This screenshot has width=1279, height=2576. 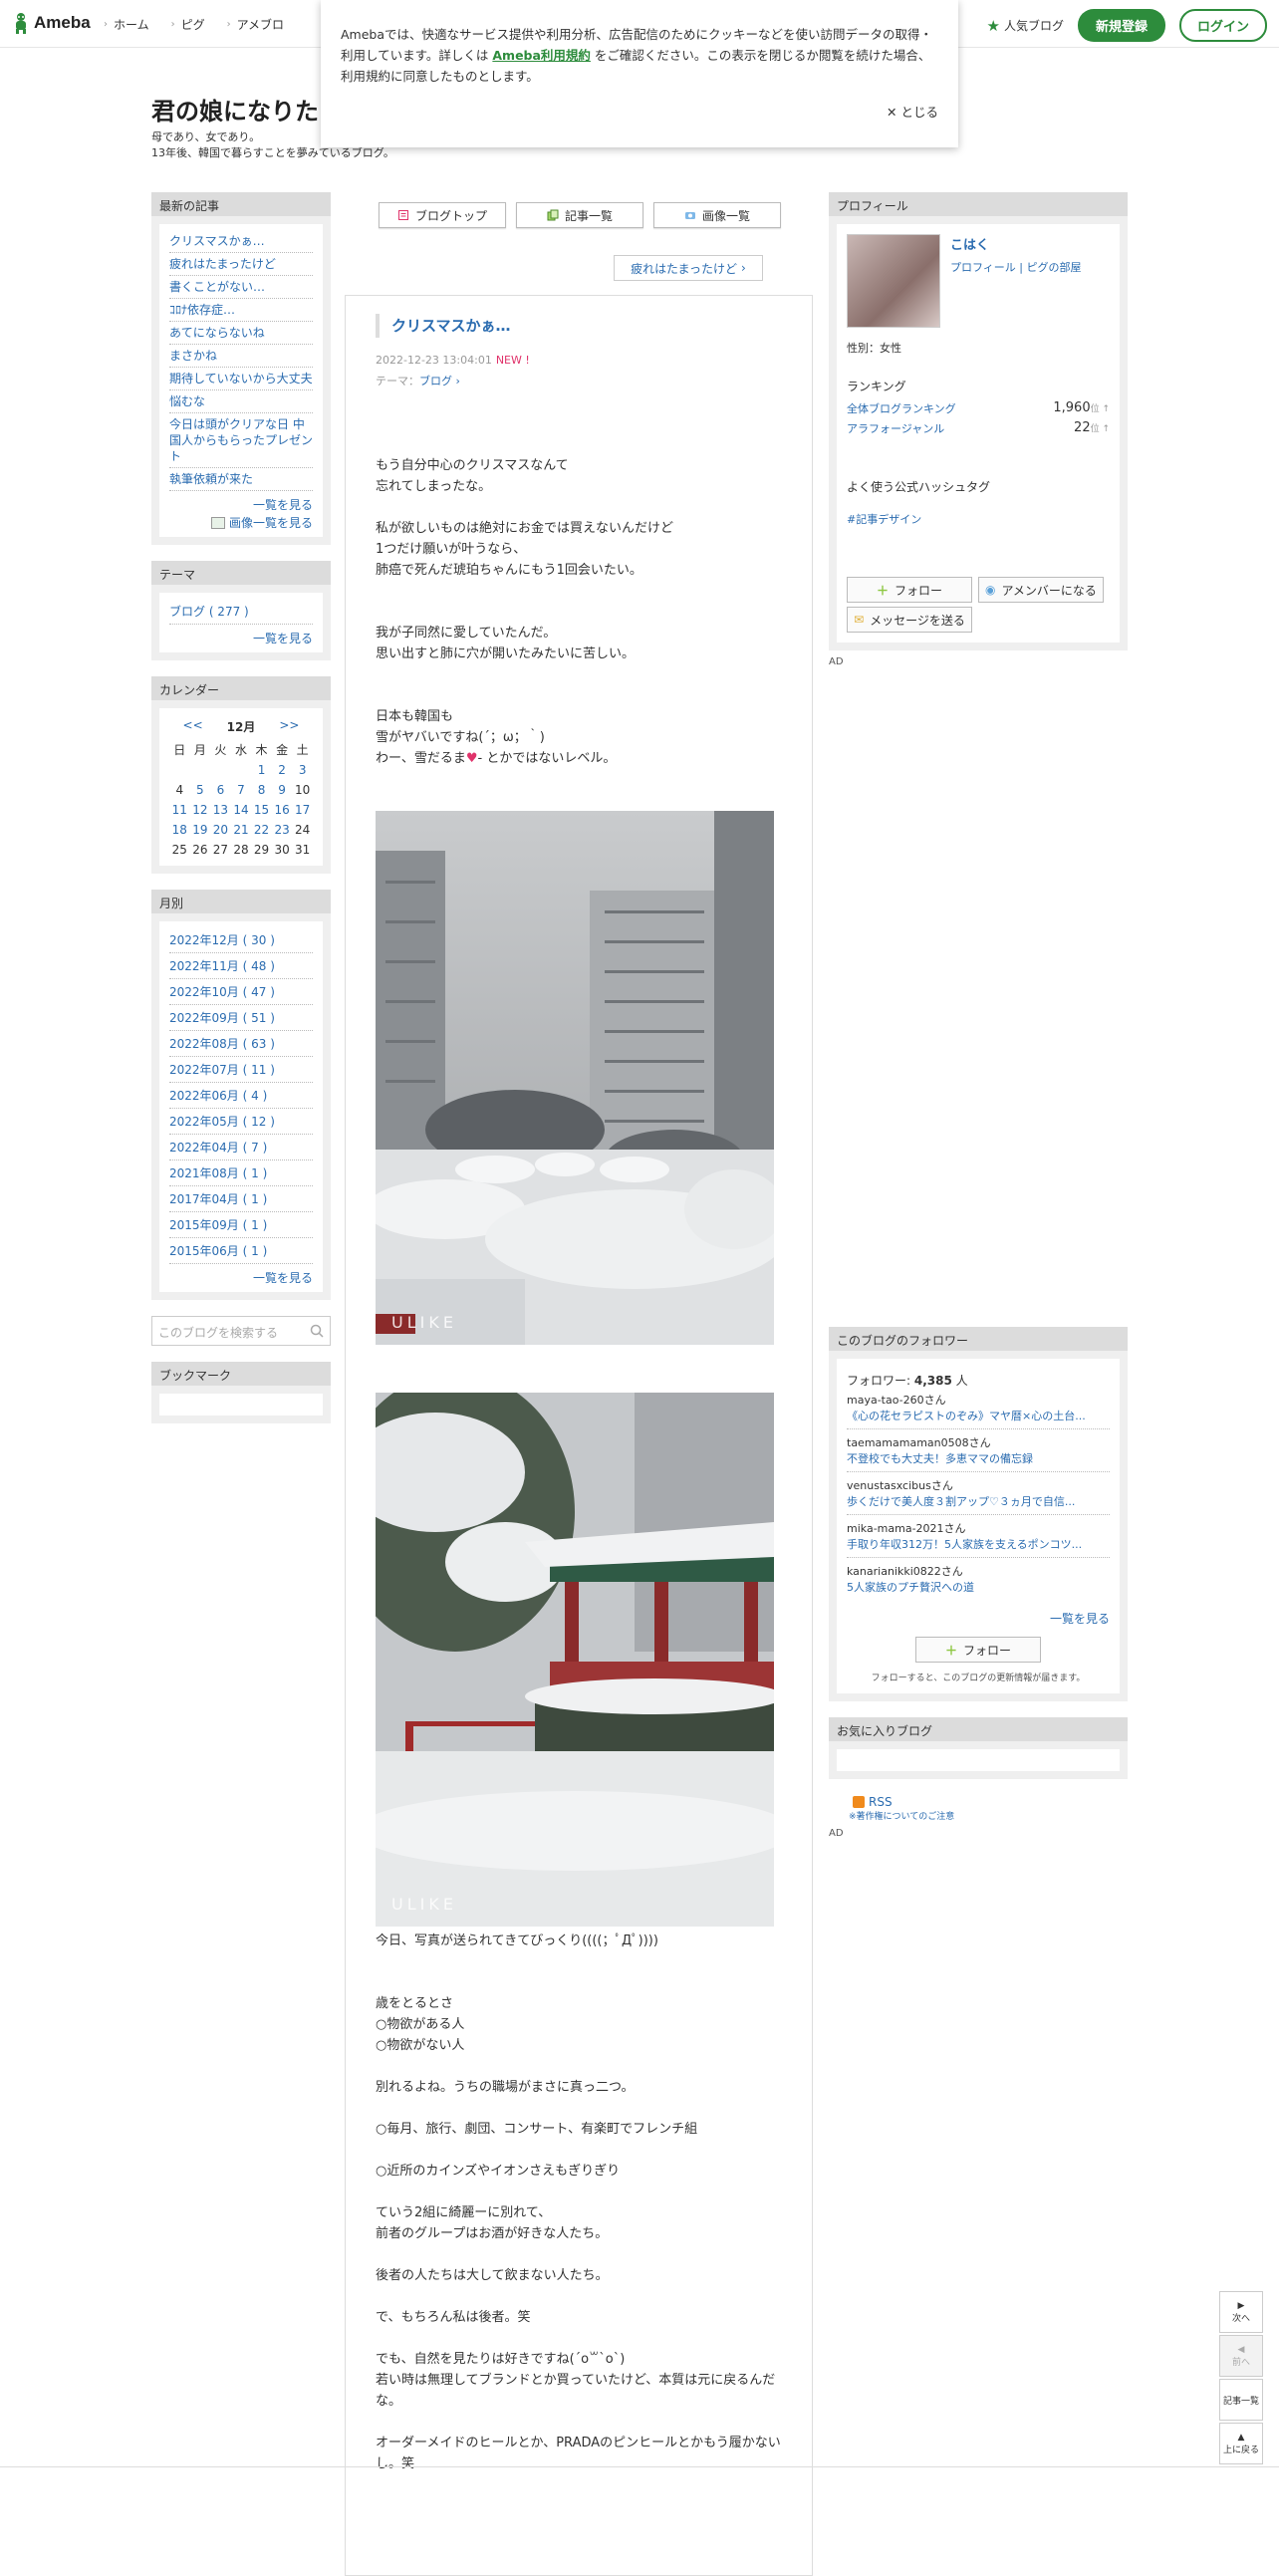 I want to click on weekday-label: 日, so click(x=180, y=750).